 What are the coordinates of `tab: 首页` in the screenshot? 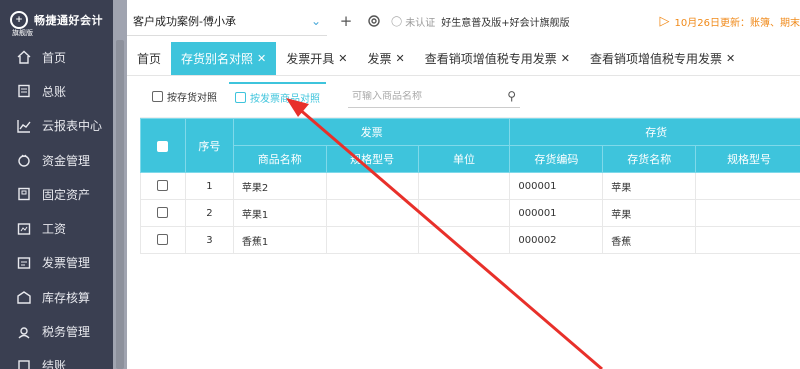 It's located at (149, 58).